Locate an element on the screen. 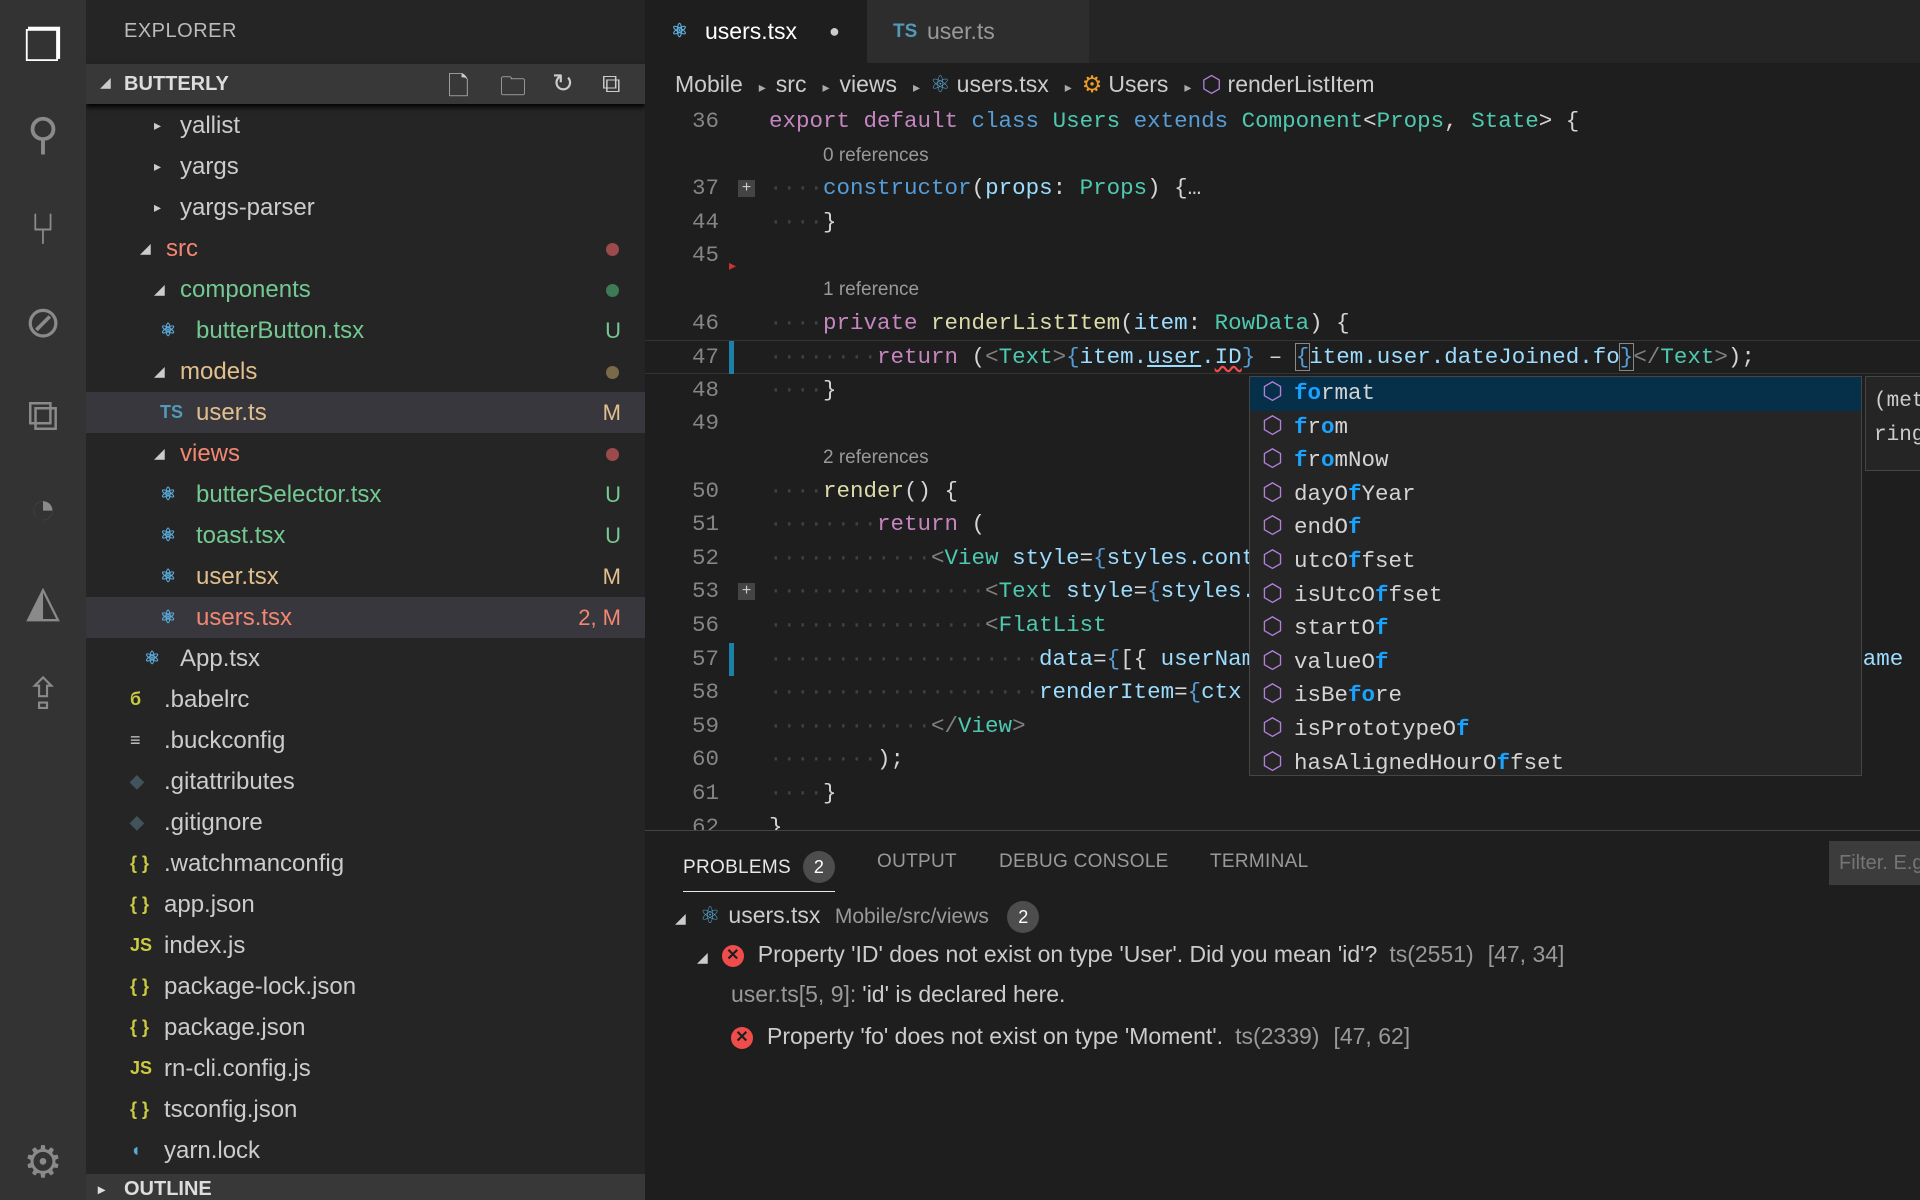 This screenshot has height=1200, width=1920. suggestion-item: ⬡ from is located at coordinates (1555, 428).